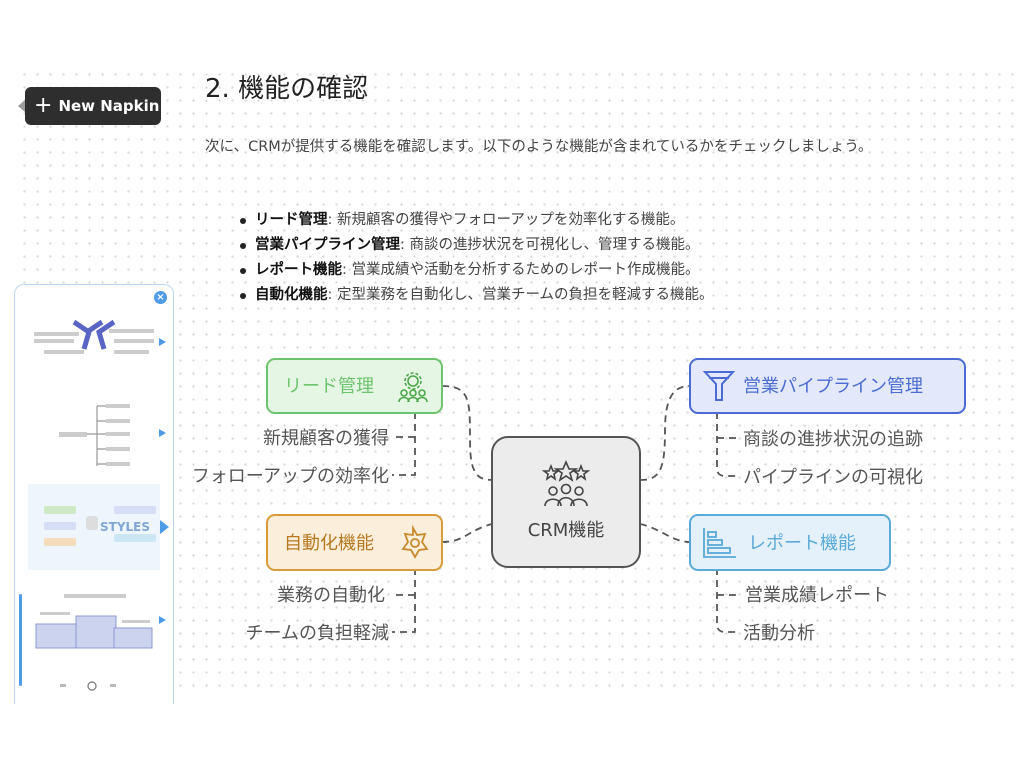 This screenshot has height=768, width=1024. I want to click on branch-node-label: レポート機能, so click(802, 543).